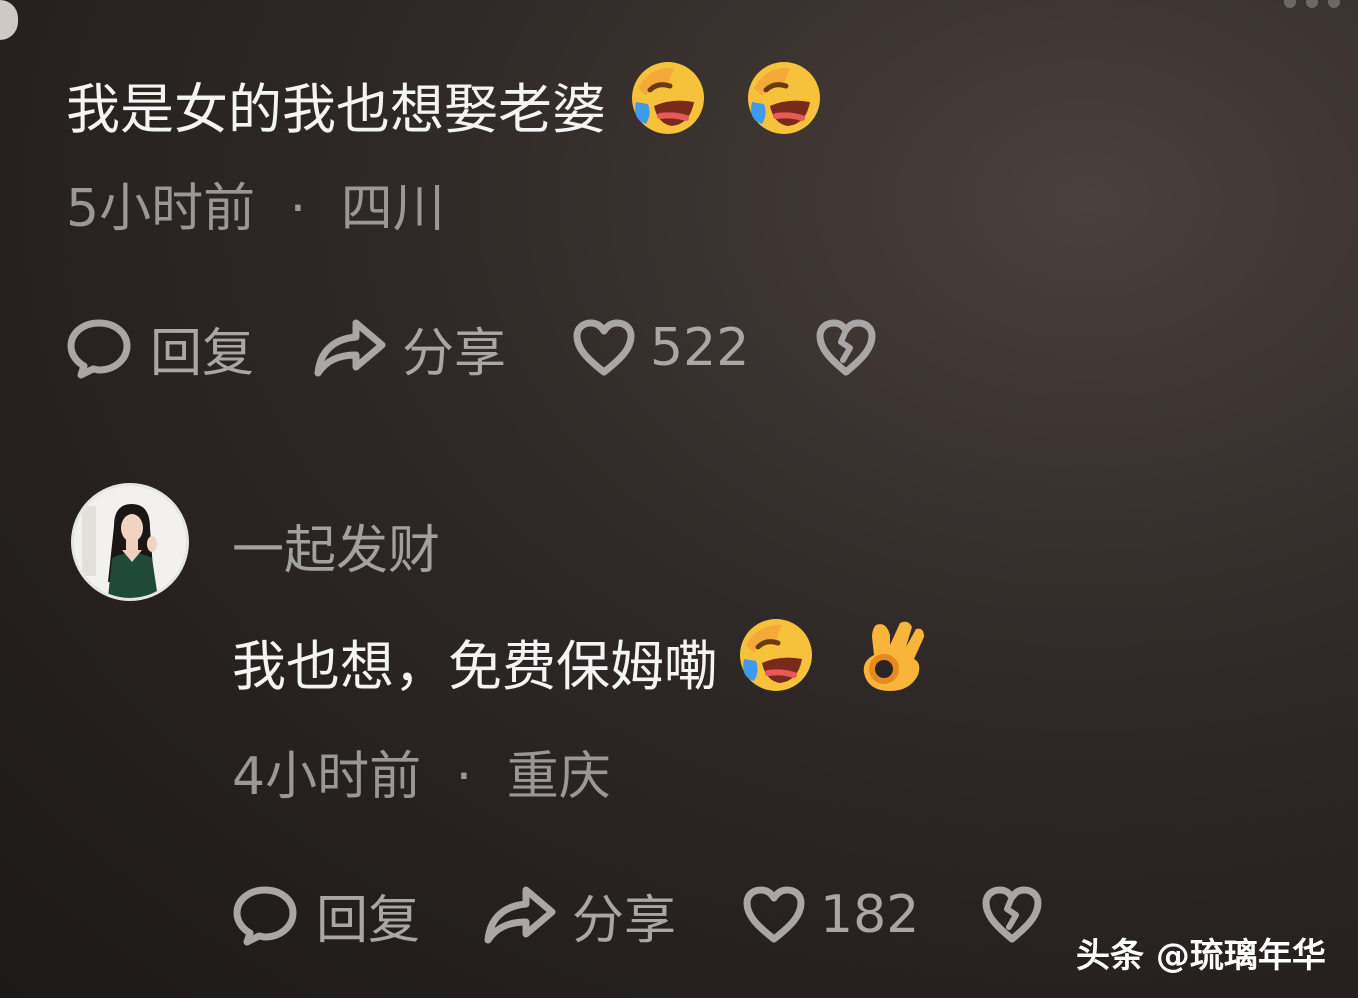 This screenshot has height=998, width=1358. I want to click on like-button: 522, so click(660, 348).